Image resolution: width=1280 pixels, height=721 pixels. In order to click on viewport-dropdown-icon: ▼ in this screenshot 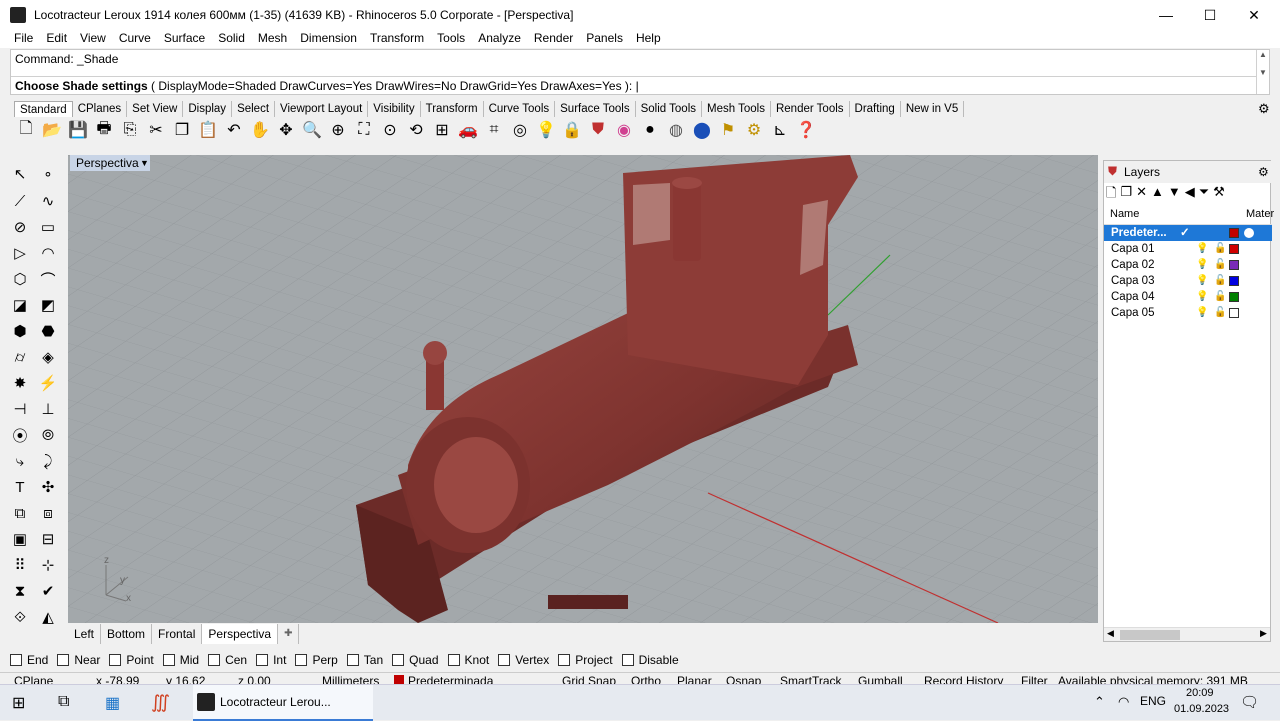, I will do `click(144, 163)`.